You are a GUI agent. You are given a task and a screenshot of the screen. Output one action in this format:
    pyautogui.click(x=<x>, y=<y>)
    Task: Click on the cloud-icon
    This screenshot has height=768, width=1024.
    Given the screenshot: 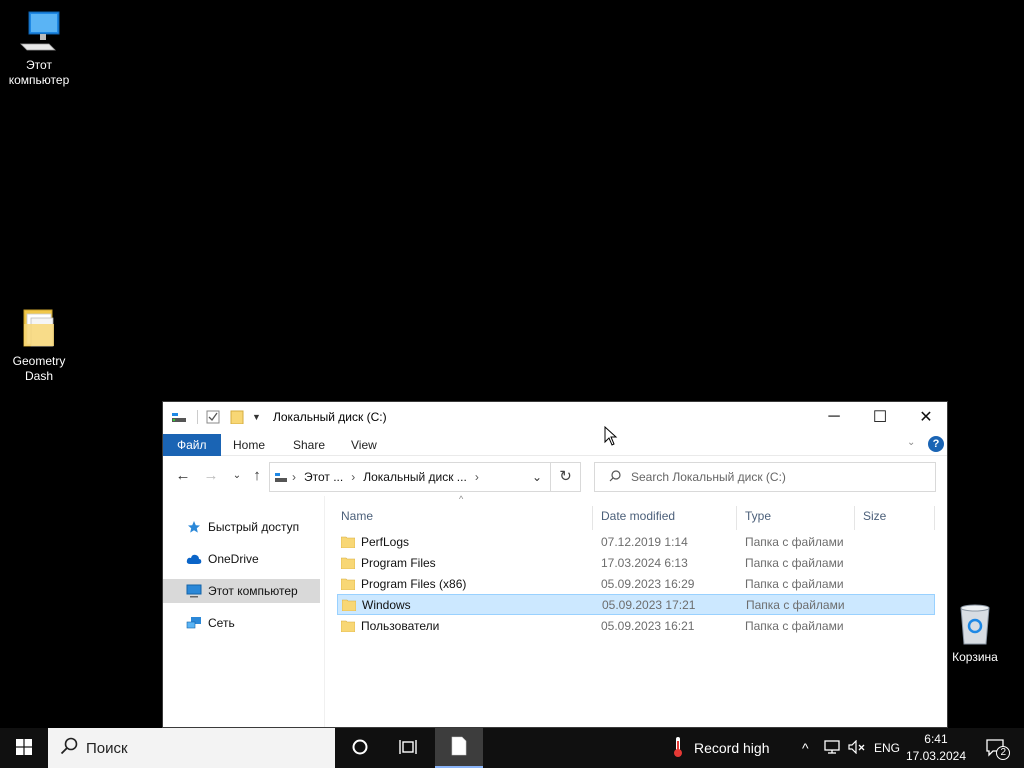 What is the action you would take?
    pyautogui.click(x=194, y=559)
    